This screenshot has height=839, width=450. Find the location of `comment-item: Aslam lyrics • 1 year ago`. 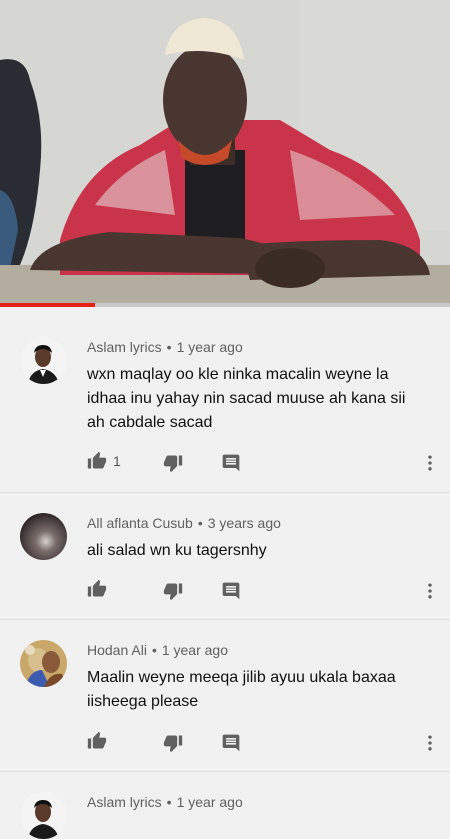

comment-item: Aslam lyrics • 1 year ago is located at coordinates (225, 805).